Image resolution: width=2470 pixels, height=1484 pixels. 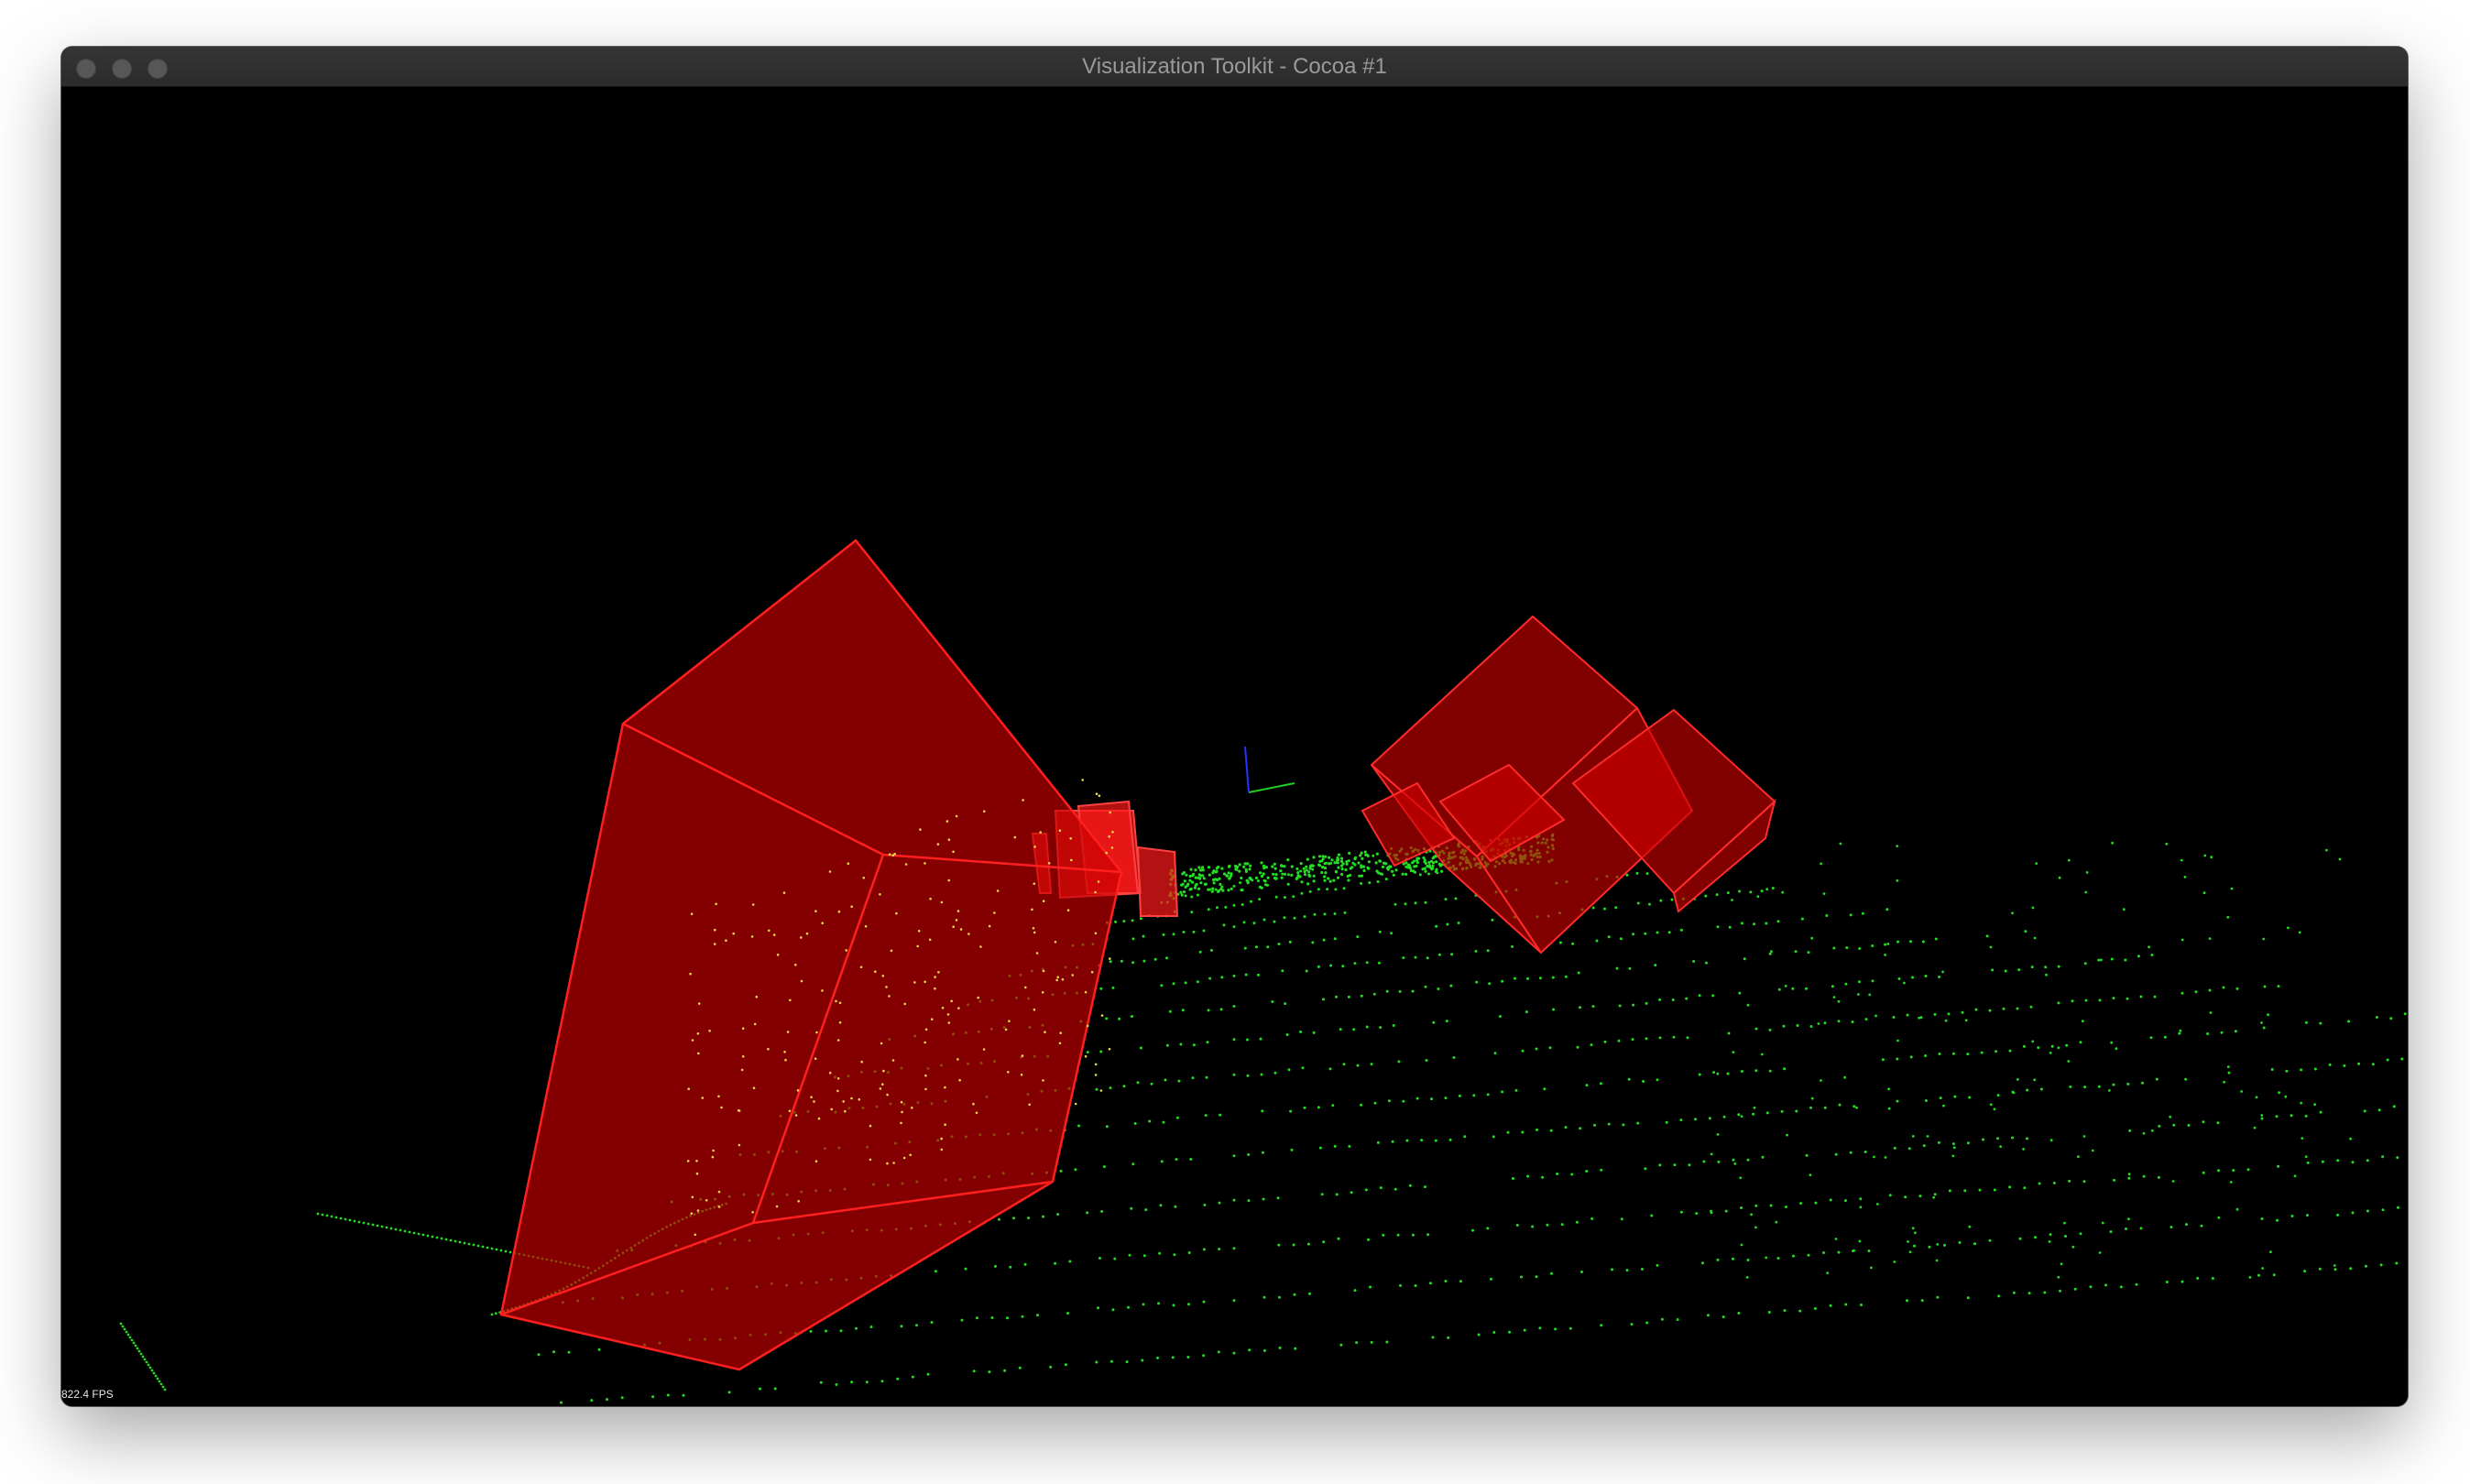 What do you see at coordinates (1269, 769) in the screenshot?
I see `axes-widget` at bounding box center [1269, 769].